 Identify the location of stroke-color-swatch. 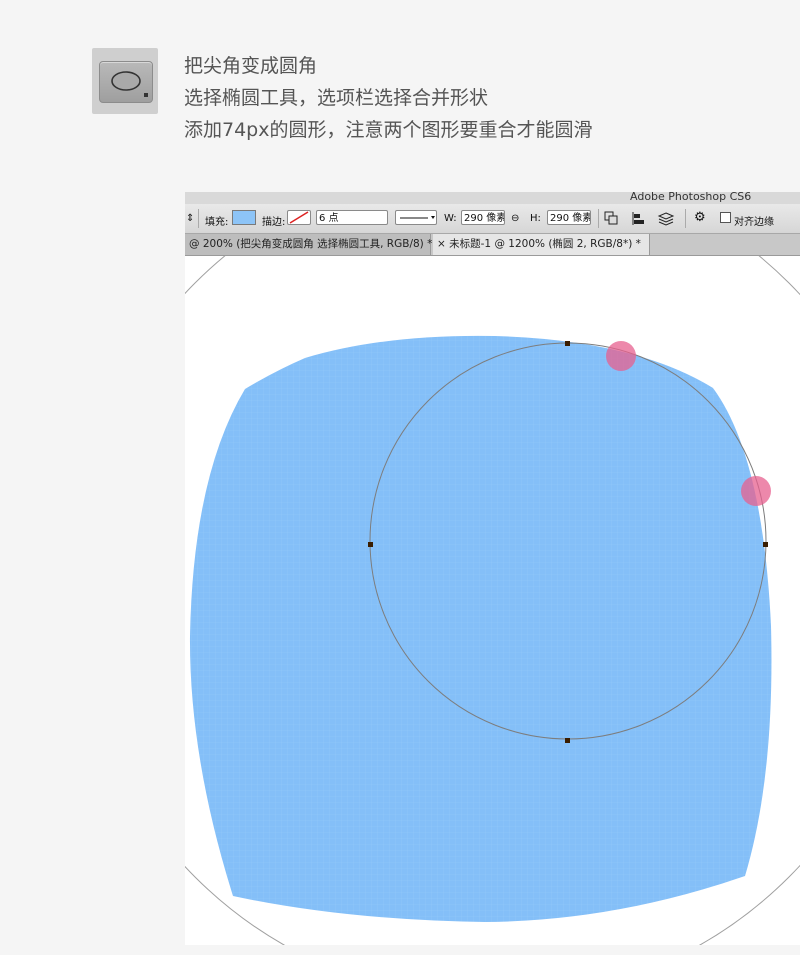
(299, 217).